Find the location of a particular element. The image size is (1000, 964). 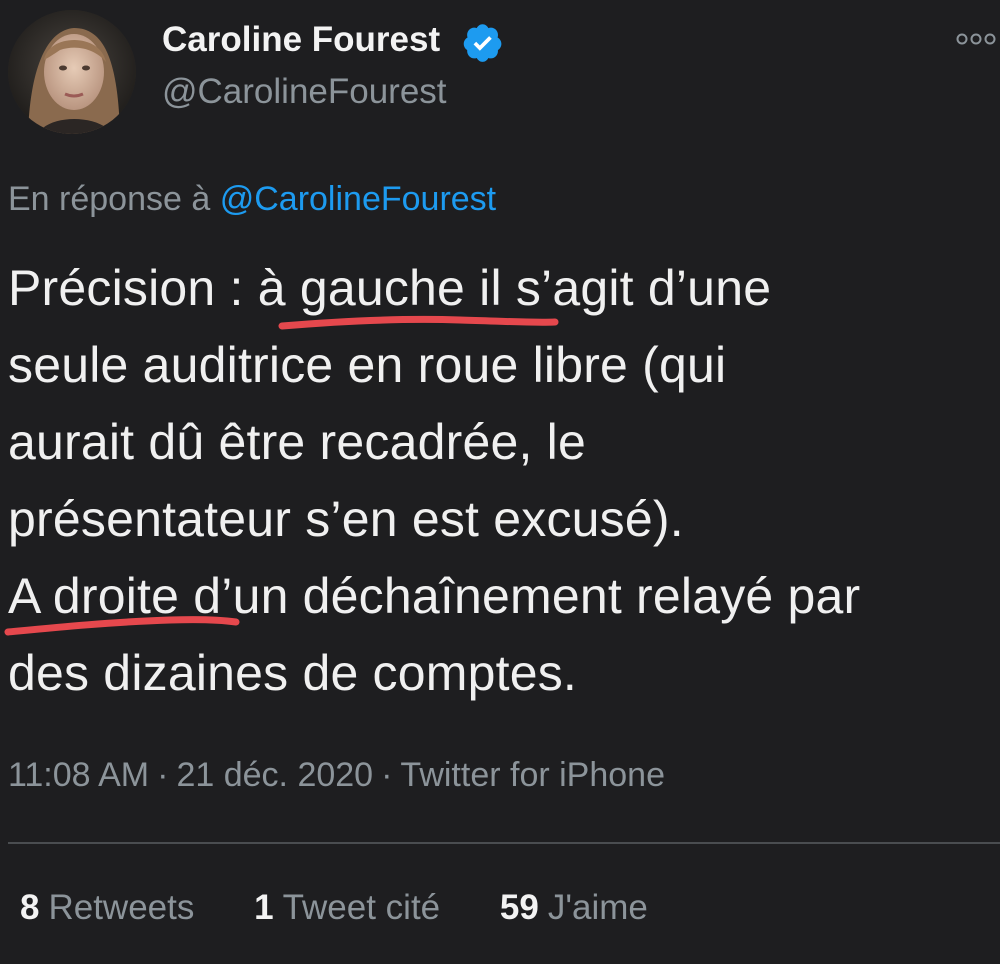

tweet-stats: 8 Retweets 1 Tweet cité 59 J'aime is located at coordinates (359, 908).